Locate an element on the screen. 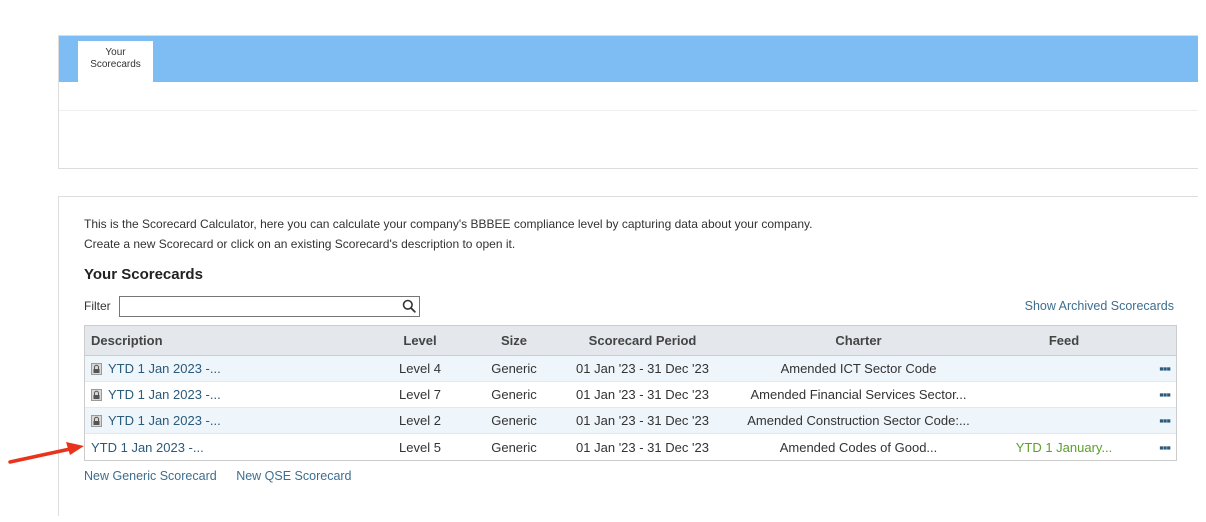 The height and width of the screenshot is (522, 1206). filter-box is located at coordinates (269, 306).